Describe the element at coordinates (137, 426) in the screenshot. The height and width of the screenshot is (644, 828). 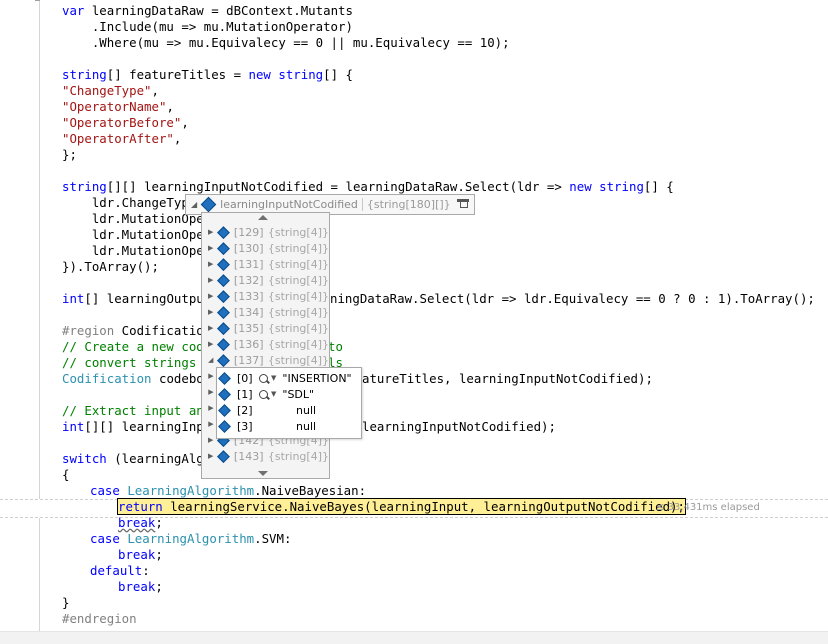
I see `code-line: int[][] learningInpu` at that location.